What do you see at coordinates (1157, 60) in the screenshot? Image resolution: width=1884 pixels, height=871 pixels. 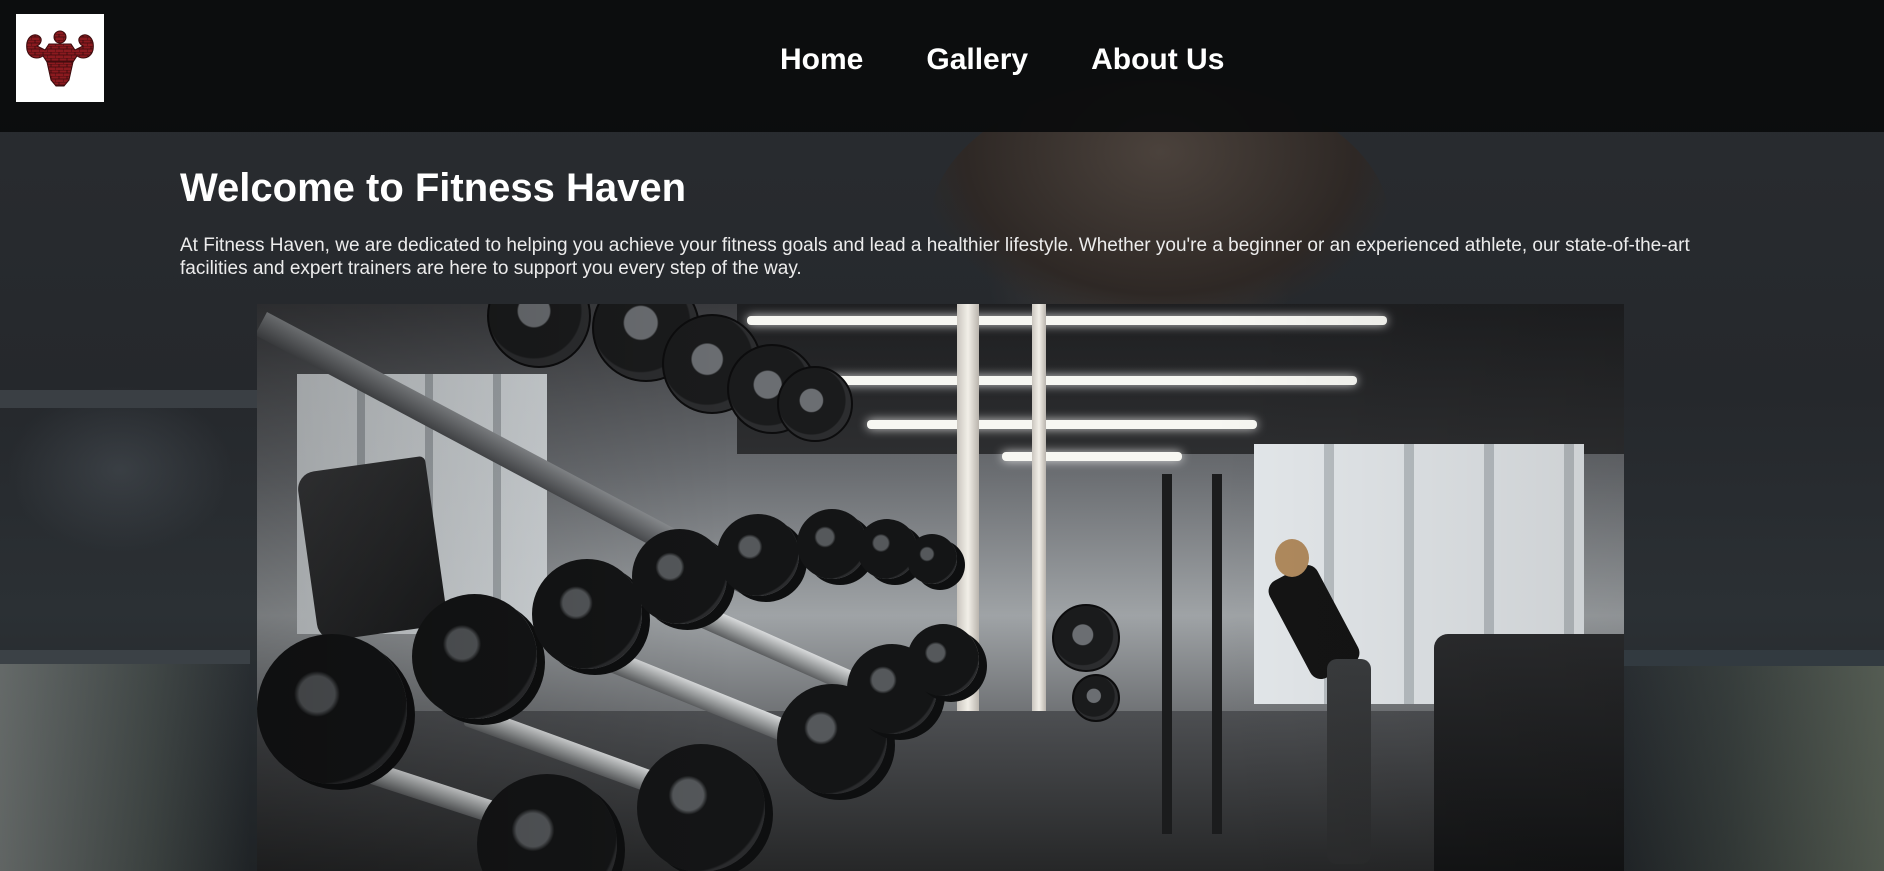 I see `nav-about-us-link: About Us` at bounding box center [1157, 60].